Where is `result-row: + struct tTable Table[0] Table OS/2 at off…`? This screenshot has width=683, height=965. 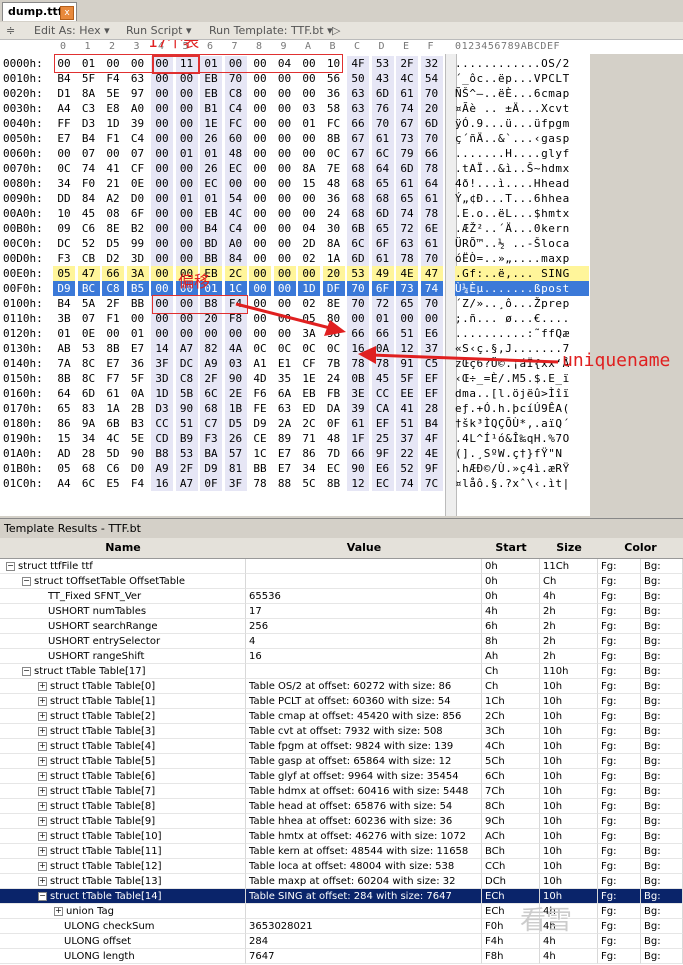
result-row: + struct tTable Table[0] Table OS/2 at off… is located at coordinates (341, 686).